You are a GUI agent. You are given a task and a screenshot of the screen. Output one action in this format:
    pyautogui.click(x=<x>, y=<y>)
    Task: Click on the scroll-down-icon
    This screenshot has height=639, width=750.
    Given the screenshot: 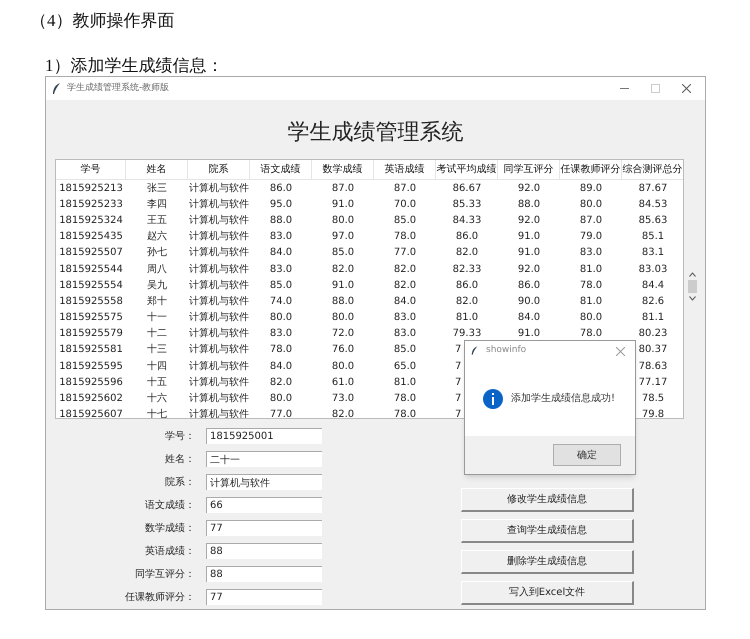 What is the action you would take?
    pyautogui.click(x=692, y=298)
    